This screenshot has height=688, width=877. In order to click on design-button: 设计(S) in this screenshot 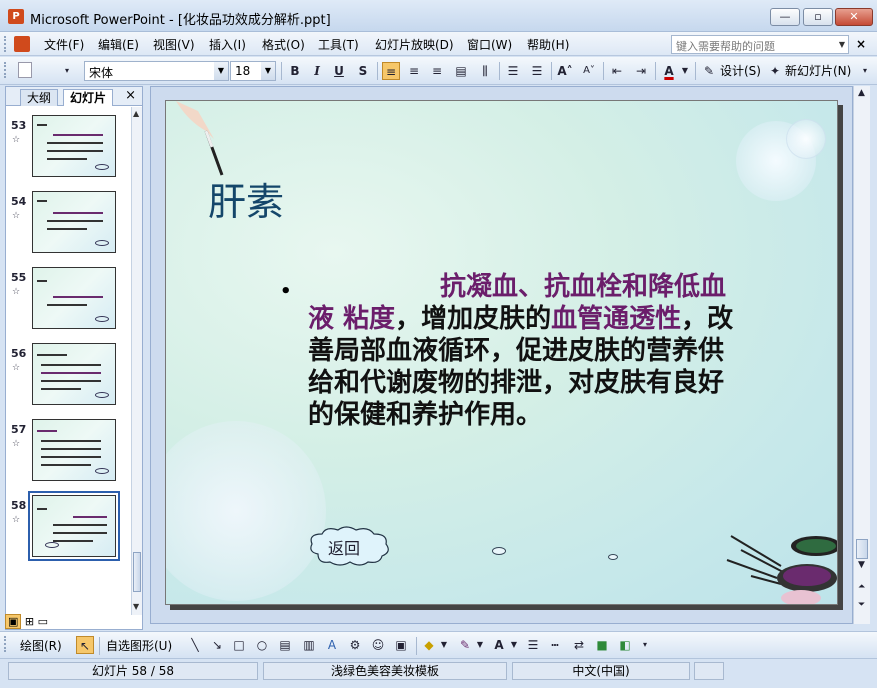, I will do `click(740, 71)`.